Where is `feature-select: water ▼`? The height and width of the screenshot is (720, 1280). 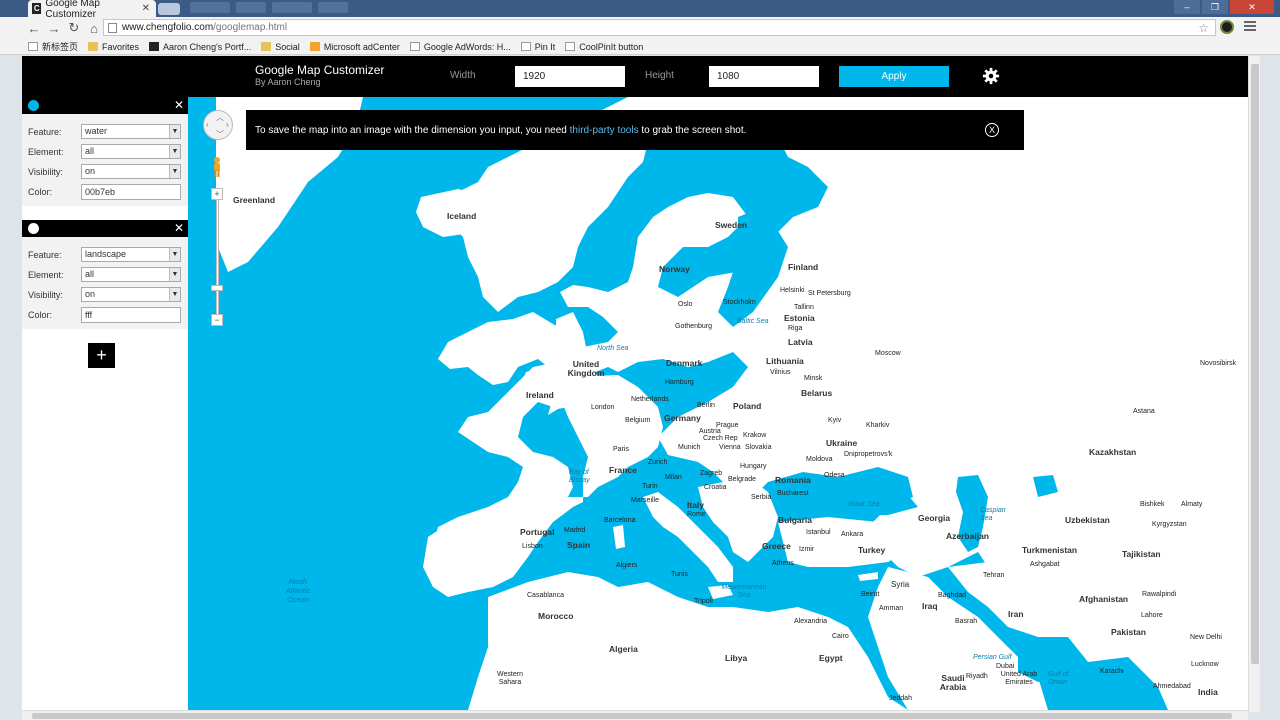
feature-select: water ▼ is located at coordinates (131, 131).